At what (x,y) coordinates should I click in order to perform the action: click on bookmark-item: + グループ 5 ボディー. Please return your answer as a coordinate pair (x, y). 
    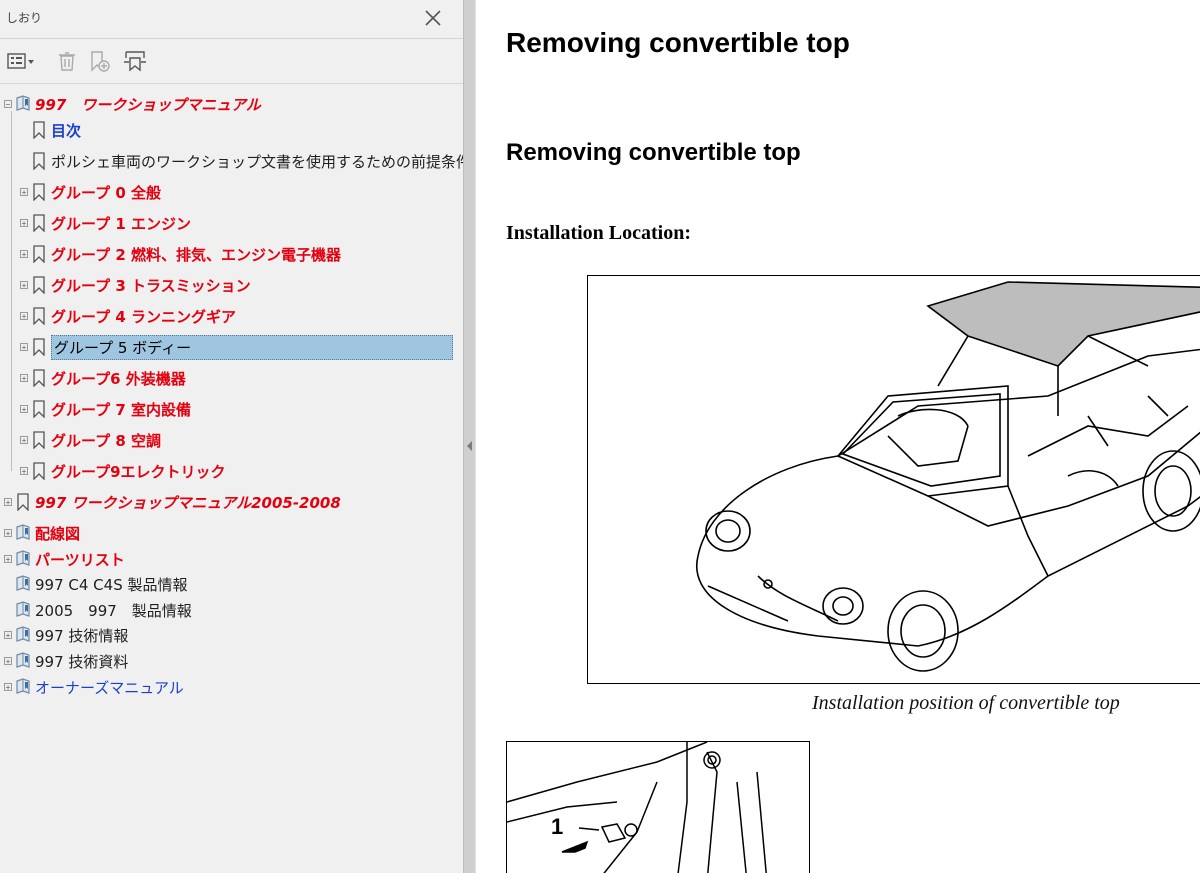
    Looking at the image, I should click on (236, 347).